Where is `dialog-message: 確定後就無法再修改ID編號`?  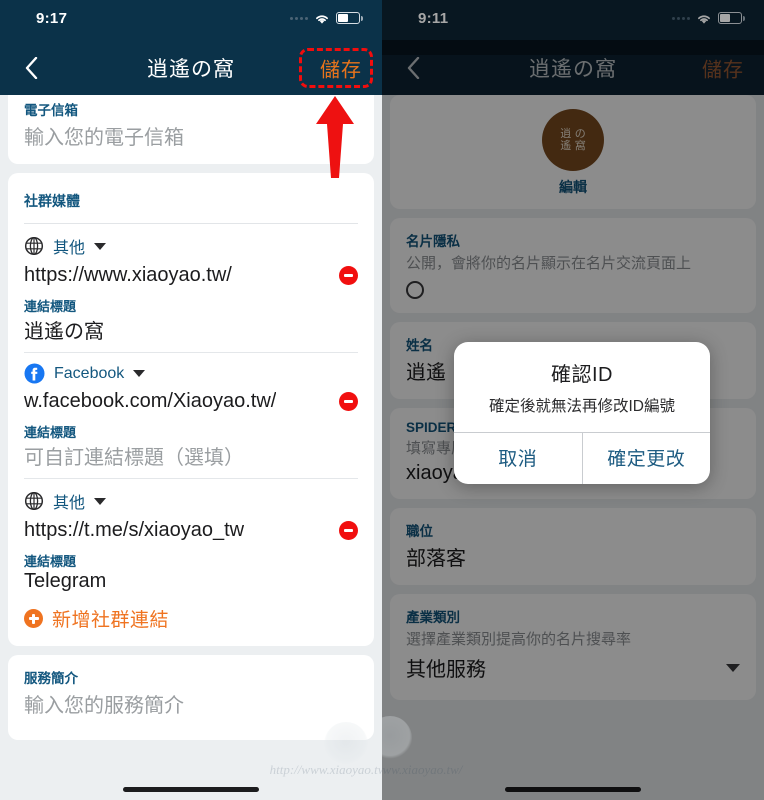
dialog-message: 確定後就無法再修改ID編號 is located at coordinates (581, 406).